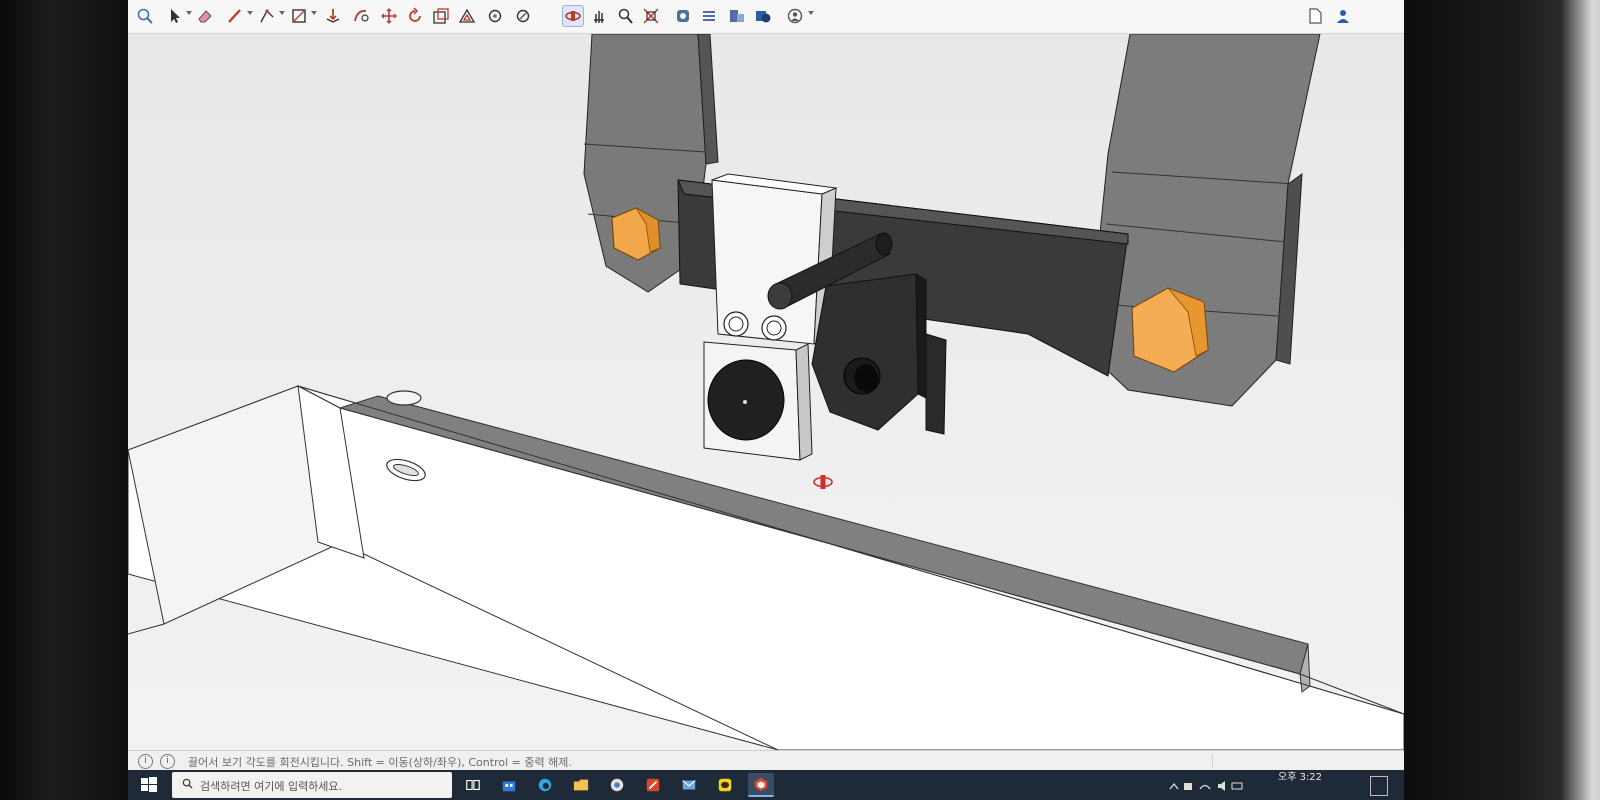 The height and width of the screenshot is (800, 1600). I want to click on push-pull-icon, so click(333, 16).